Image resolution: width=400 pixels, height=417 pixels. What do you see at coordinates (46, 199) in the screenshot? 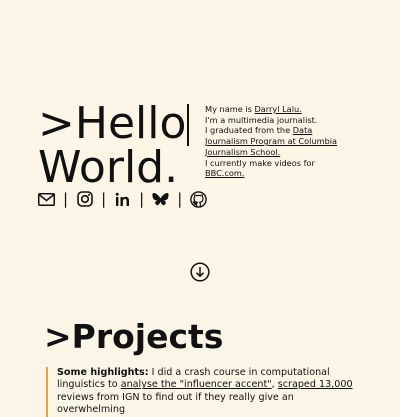
I see `email-icon` at bounding box center [46, 199].